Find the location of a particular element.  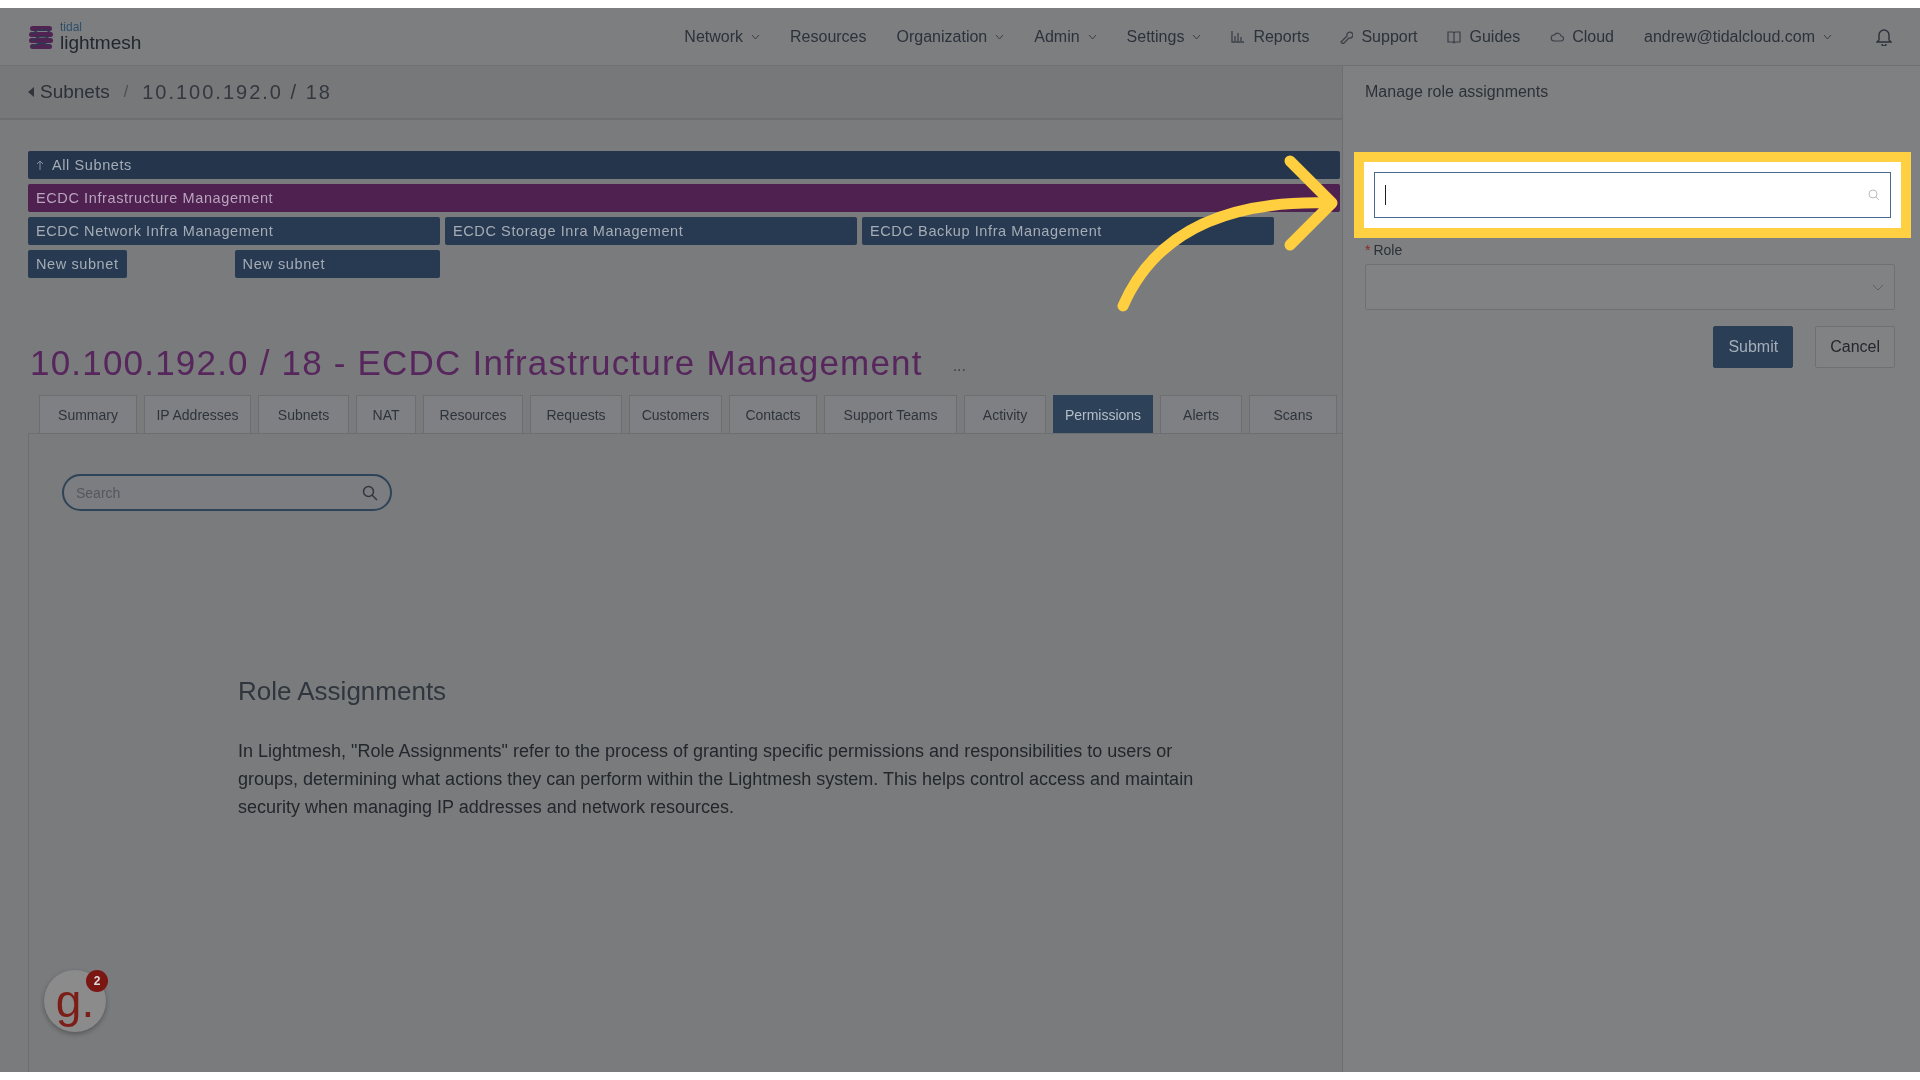

breadcrumb-current: 10.100.192.0 / 18 is located at coordinates (237, 92).